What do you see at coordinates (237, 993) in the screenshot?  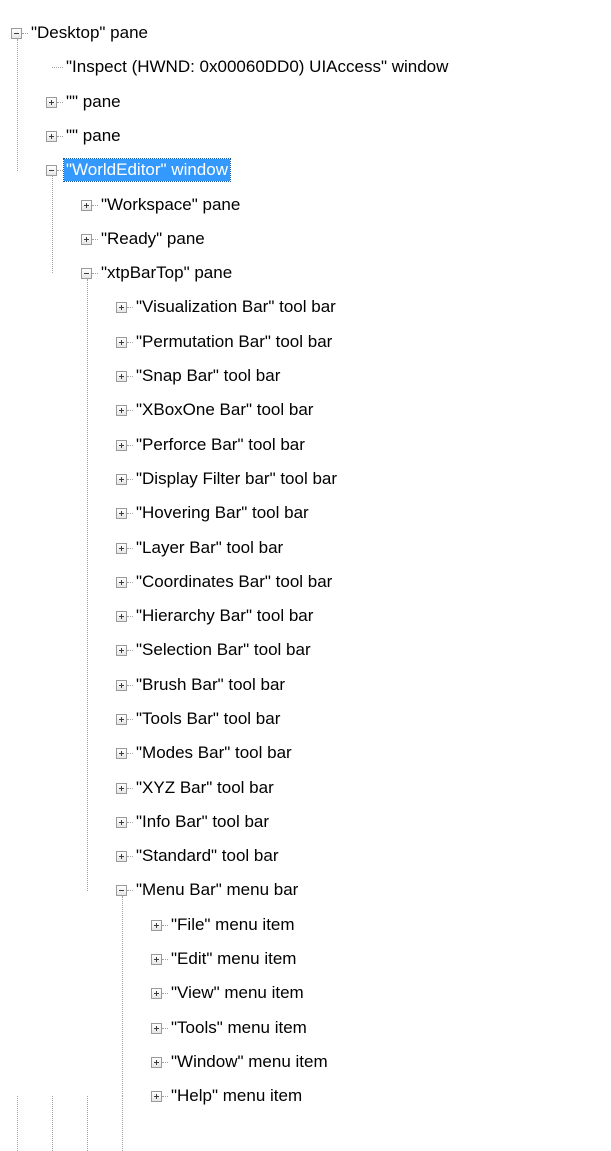 I see `tree-node-label: "View" menu item` at bounding box center [237, 993].